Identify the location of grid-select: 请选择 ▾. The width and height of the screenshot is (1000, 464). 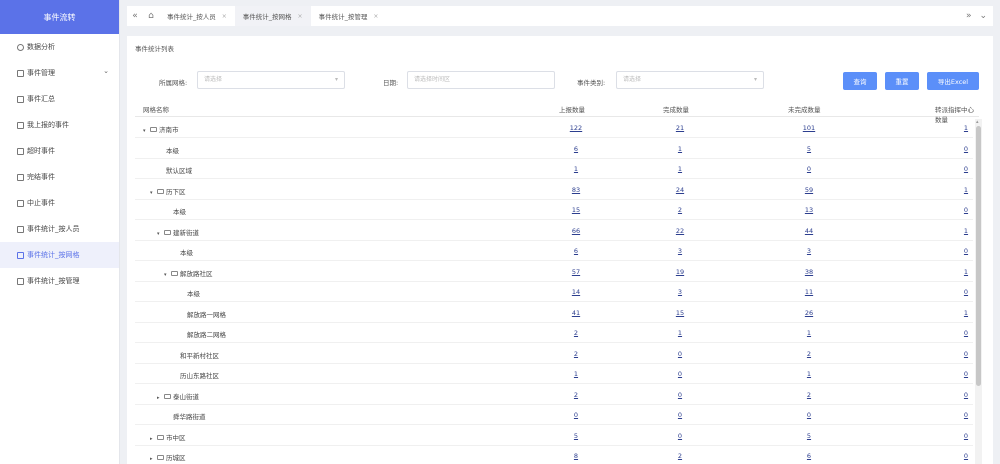
(271, 80).